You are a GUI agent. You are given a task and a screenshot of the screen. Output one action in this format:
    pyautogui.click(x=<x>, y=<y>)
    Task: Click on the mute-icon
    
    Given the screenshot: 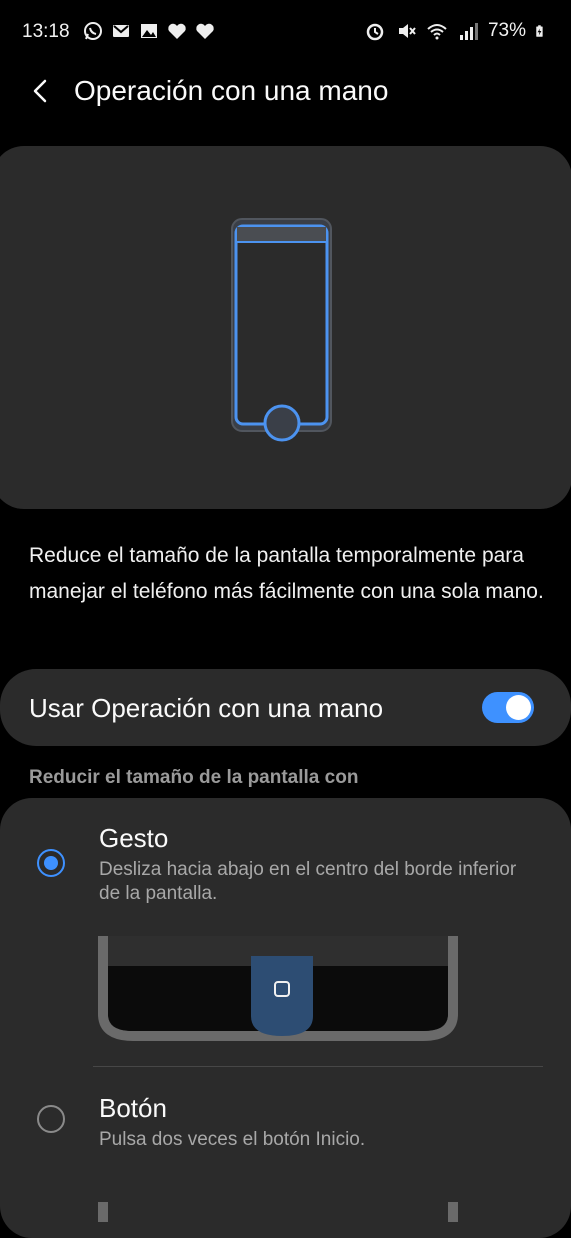 What is the action you would take?
    pyautogui.click(x=407, y=31)
    